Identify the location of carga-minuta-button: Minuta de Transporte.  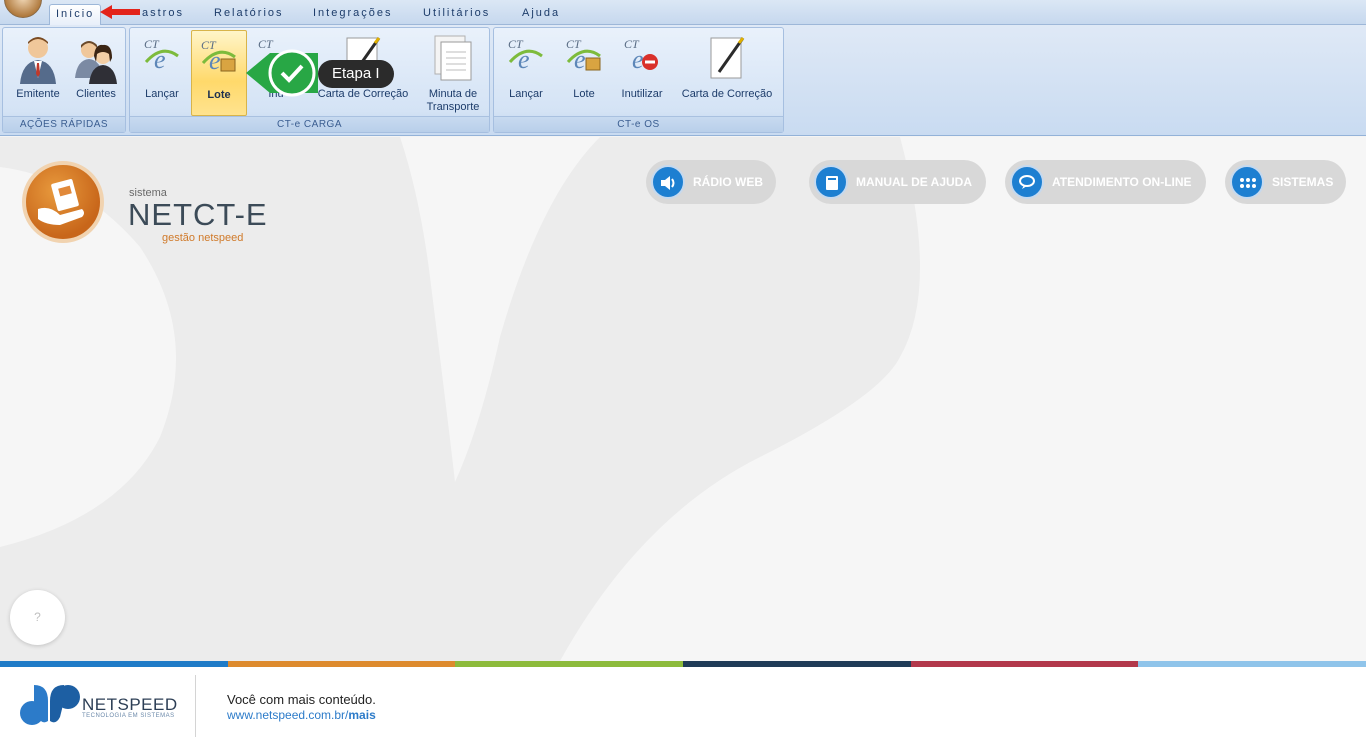
(453, 73).